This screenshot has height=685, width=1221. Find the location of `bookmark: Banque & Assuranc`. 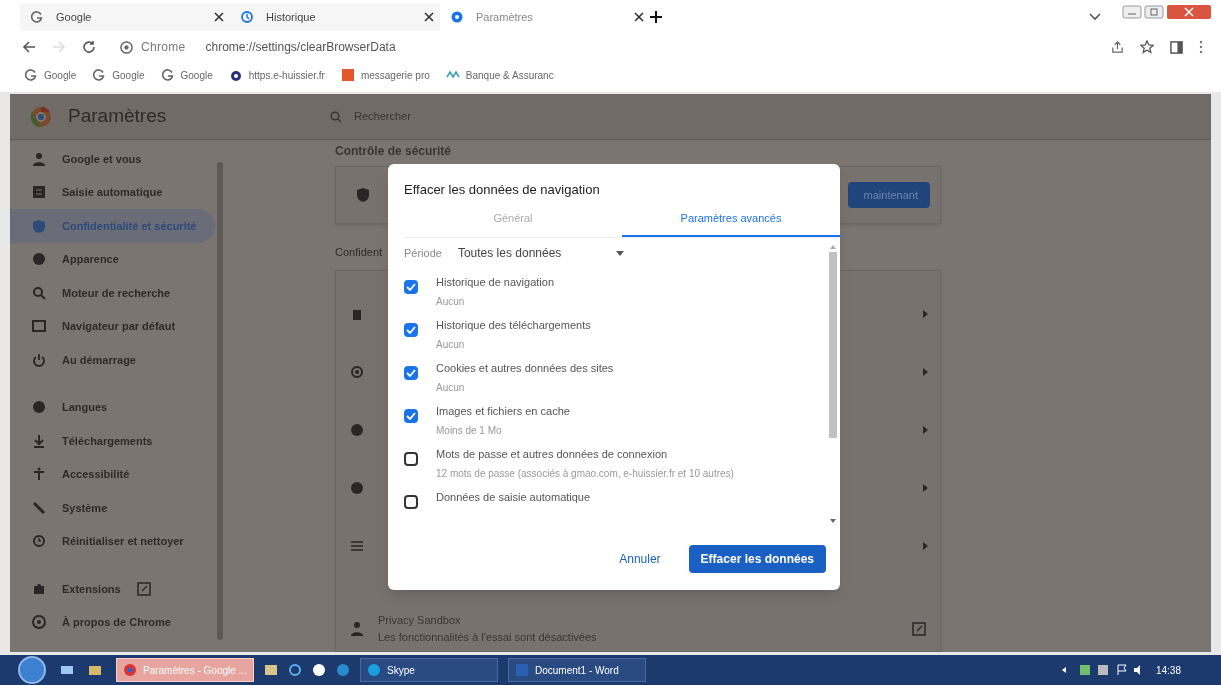

bookmark: Banque & Assuranc is located at coordinates (499, 75).